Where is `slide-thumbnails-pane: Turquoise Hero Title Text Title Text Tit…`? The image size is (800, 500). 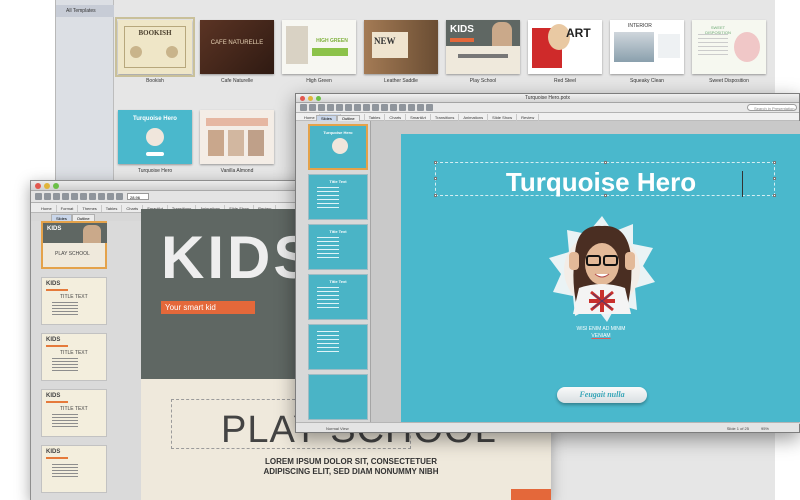
slide-thumbnails-pane: Turquoise Hero Title Text Title Text Tit… is located at coordinates (333, 272).